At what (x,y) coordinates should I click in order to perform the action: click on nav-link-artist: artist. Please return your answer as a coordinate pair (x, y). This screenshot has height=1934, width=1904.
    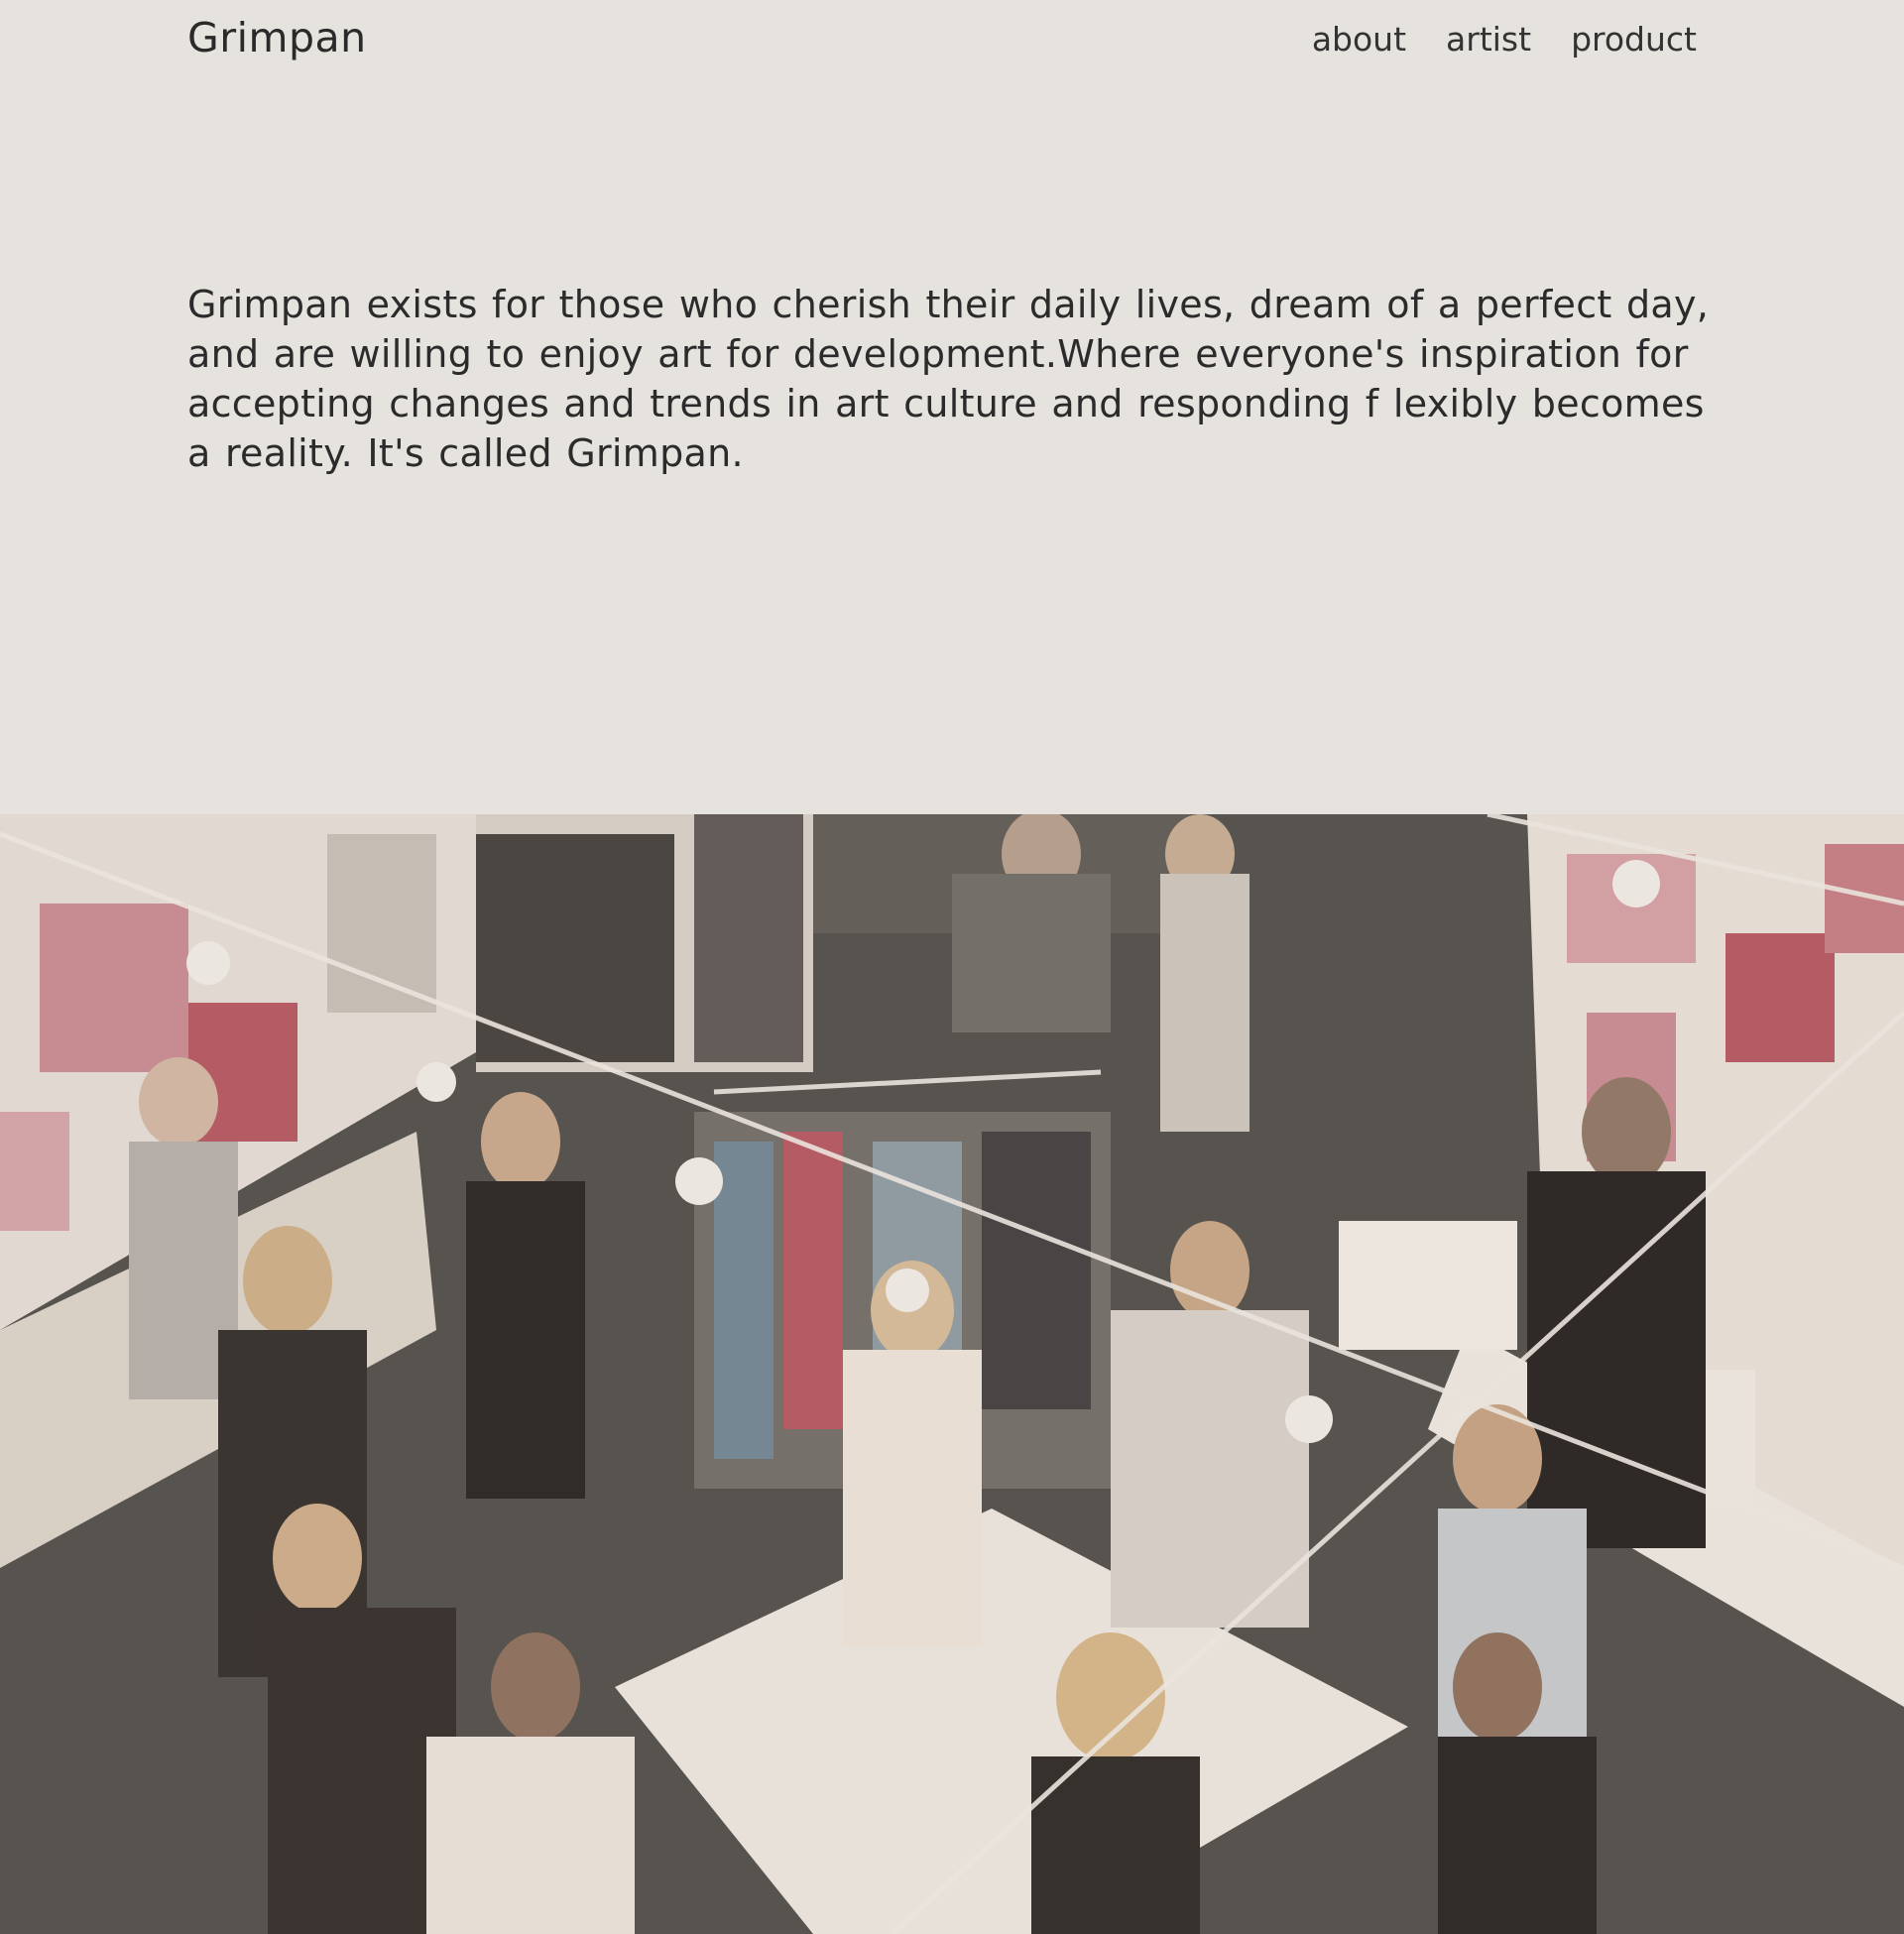
    Looking at the image, I should click on (1488, 39).